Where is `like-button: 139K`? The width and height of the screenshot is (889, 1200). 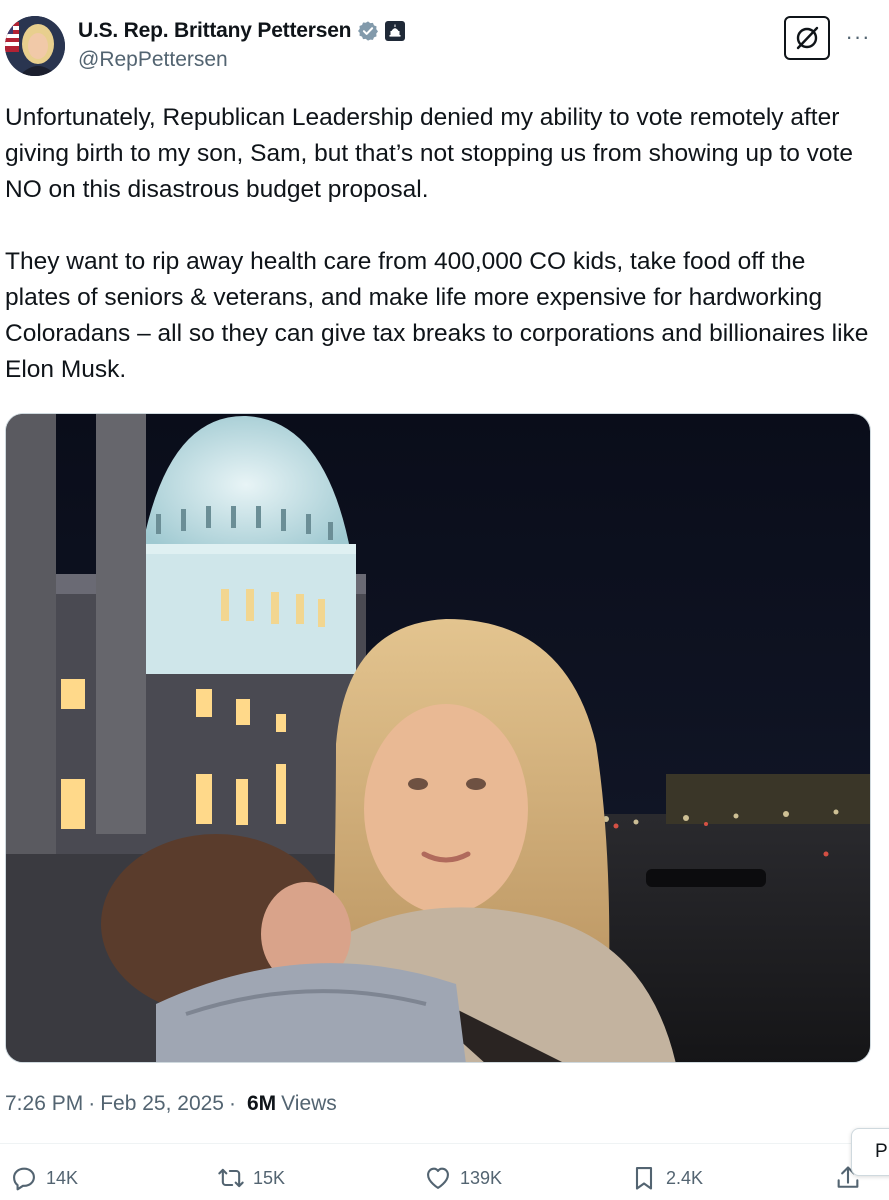 like-button: 139K is located at coordinates (463, 1178).